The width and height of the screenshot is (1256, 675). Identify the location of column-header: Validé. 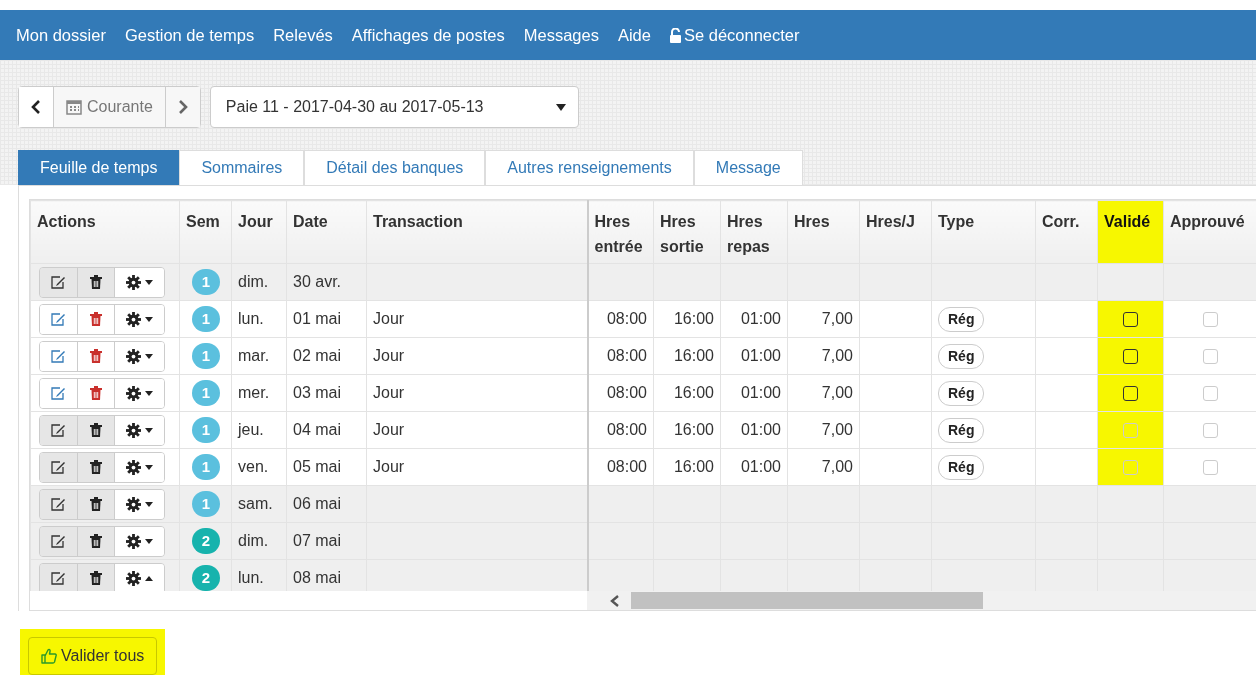
(1130, 232).